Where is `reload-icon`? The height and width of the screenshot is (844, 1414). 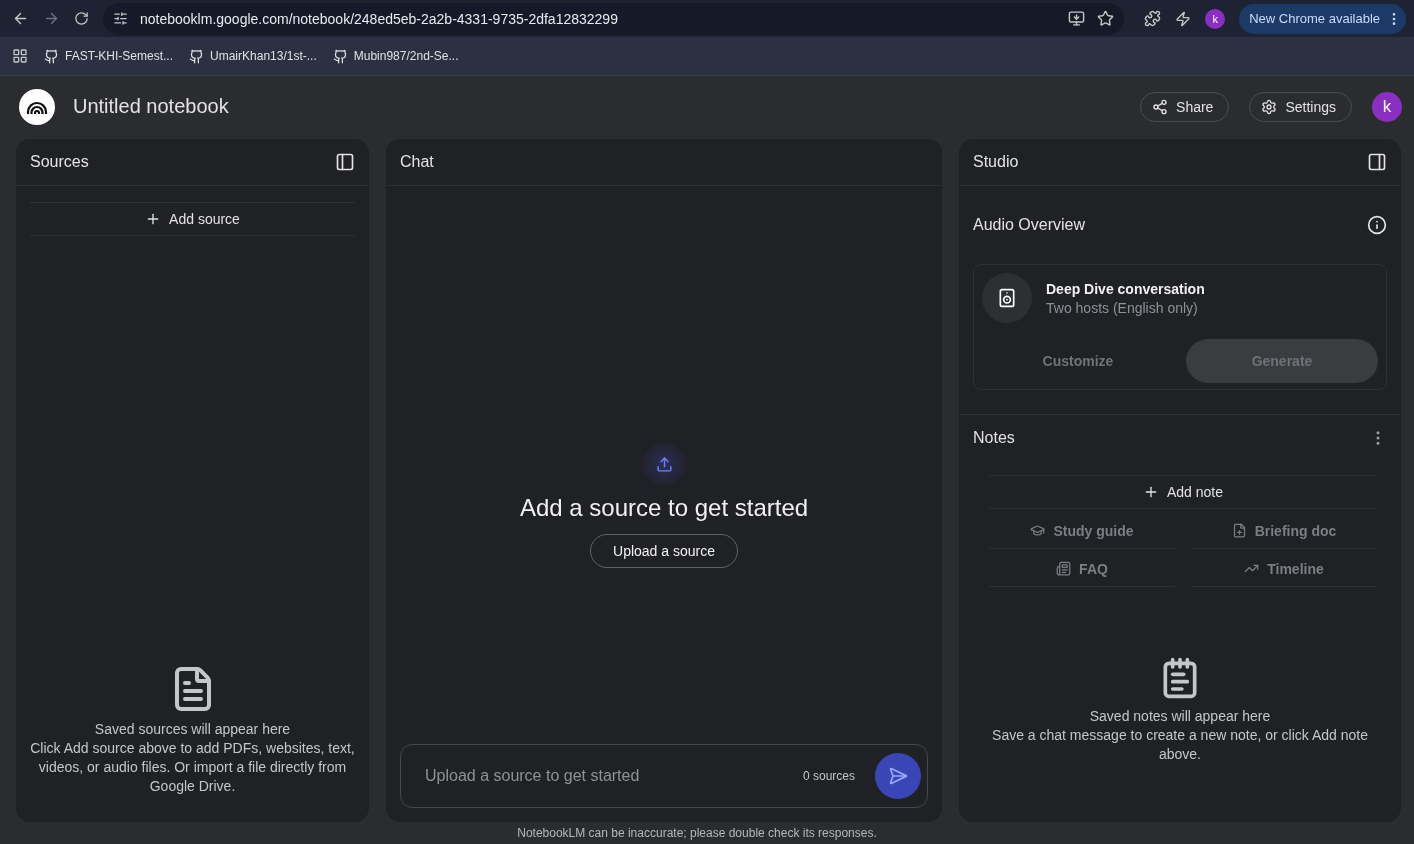
reload-icon is located at coordinates (81, 18).